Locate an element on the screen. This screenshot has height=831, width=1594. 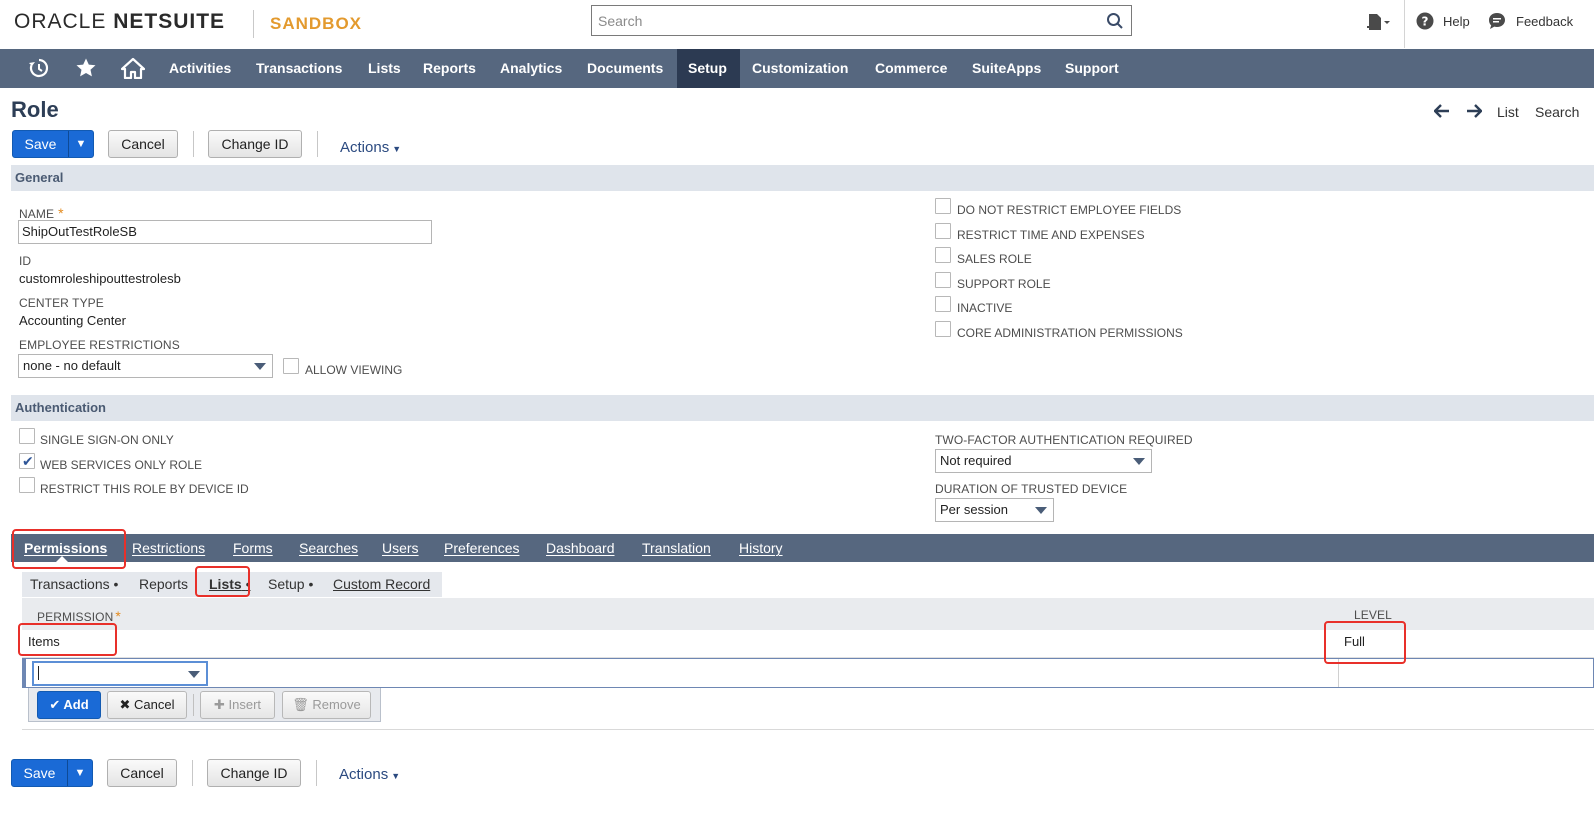
two-factor-select: Not required is located at coordinates (1043, 461).